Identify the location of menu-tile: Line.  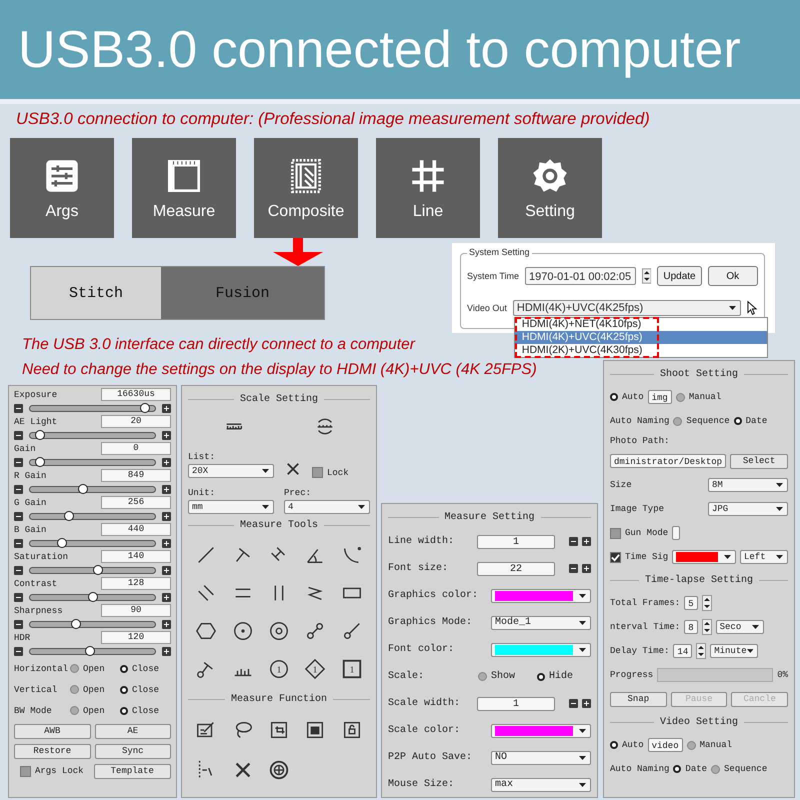
(428, 188).